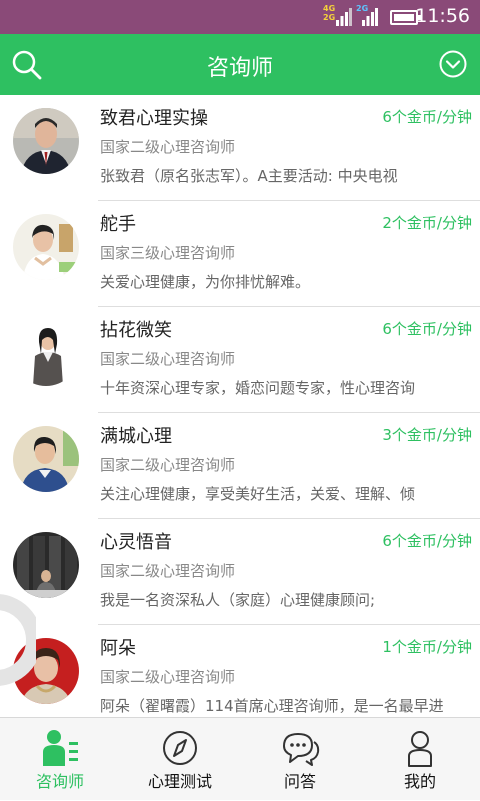 This screenshot has height=801, width=480. I want to click on chat-bubbles-icon, so click(301, 749).